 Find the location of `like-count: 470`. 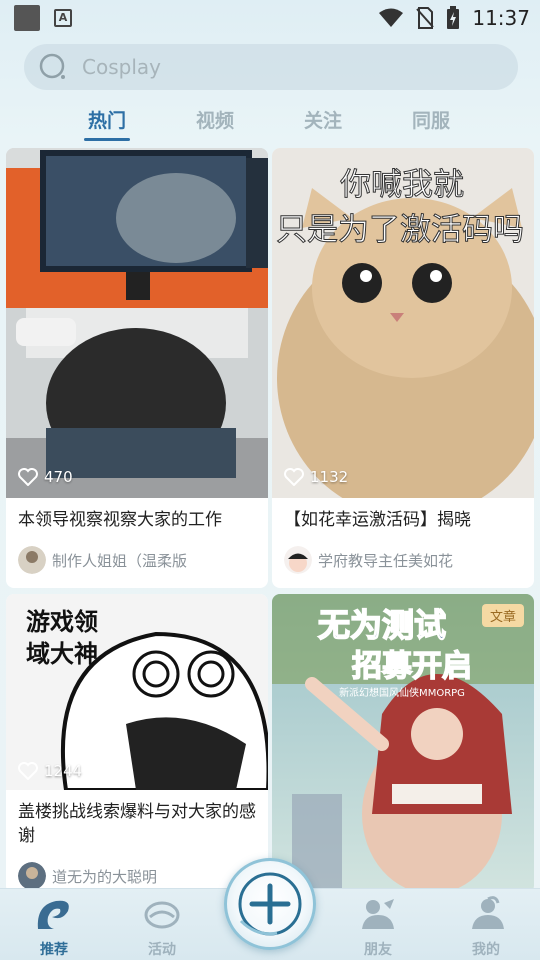

like-count: 470 is located at coordinates (45, 477).